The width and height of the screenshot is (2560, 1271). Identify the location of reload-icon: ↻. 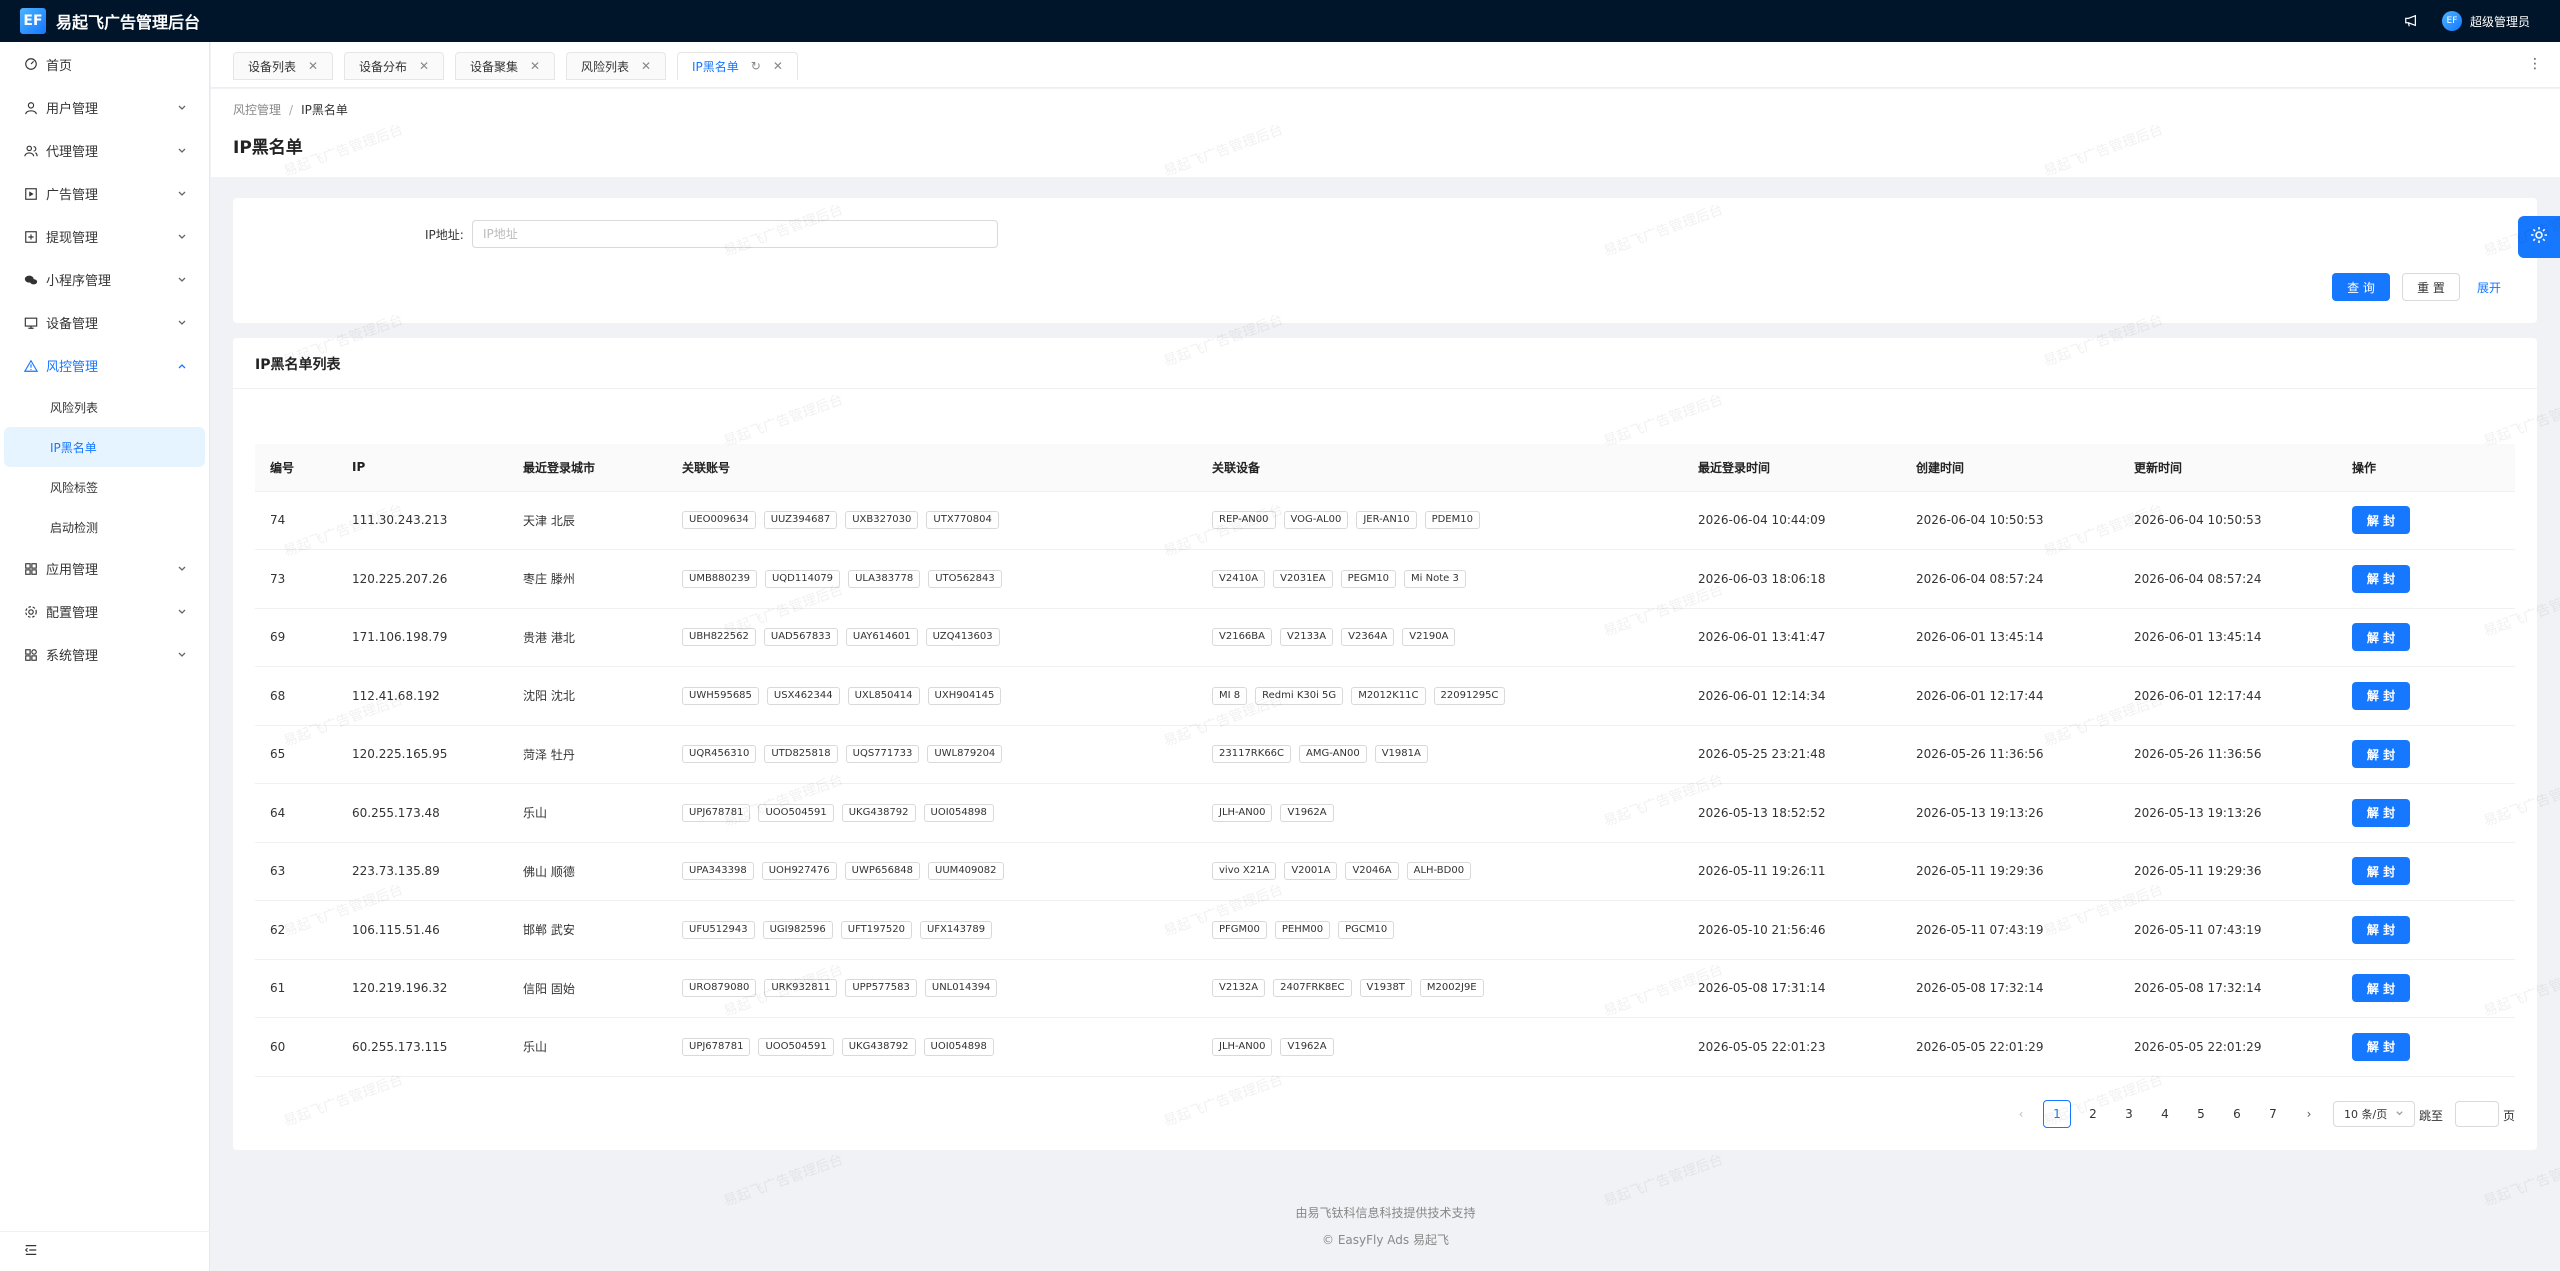
(756, 66).